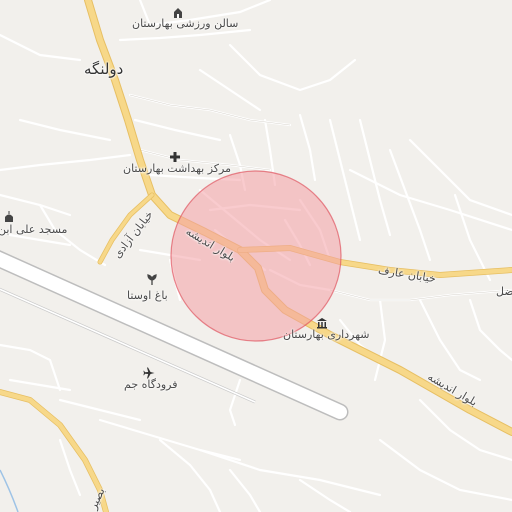  Describe the element at coordinates (326, 334) in the screenshot. I see `municipality-label: شهرداری بهارستان` at that location.